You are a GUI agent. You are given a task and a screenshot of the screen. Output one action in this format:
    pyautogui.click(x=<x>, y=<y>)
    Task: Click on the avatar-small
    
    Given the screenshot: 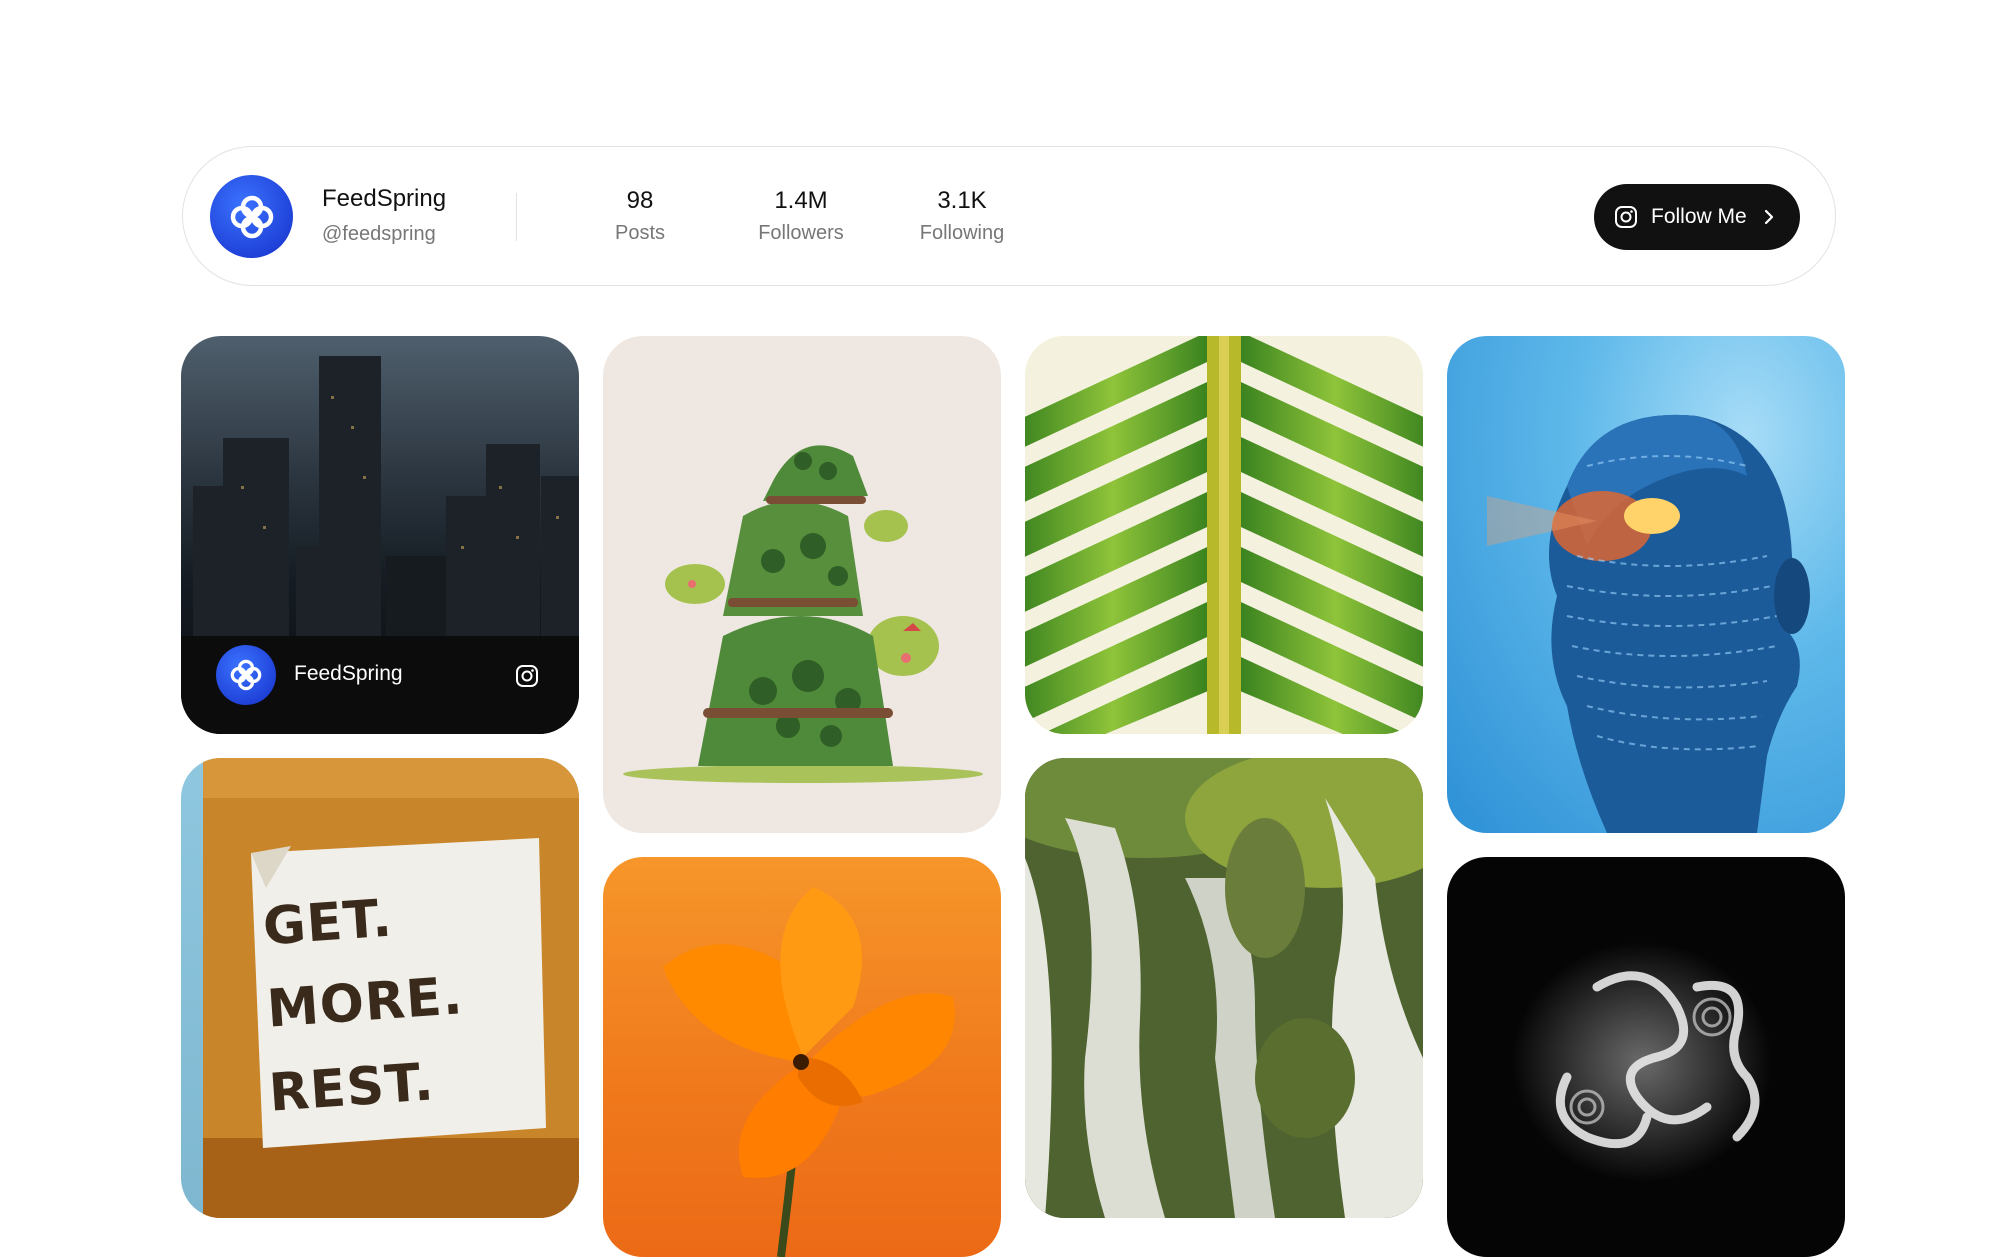 What is the action you would take?
    pyautogui.click(x=246, y=675)
    